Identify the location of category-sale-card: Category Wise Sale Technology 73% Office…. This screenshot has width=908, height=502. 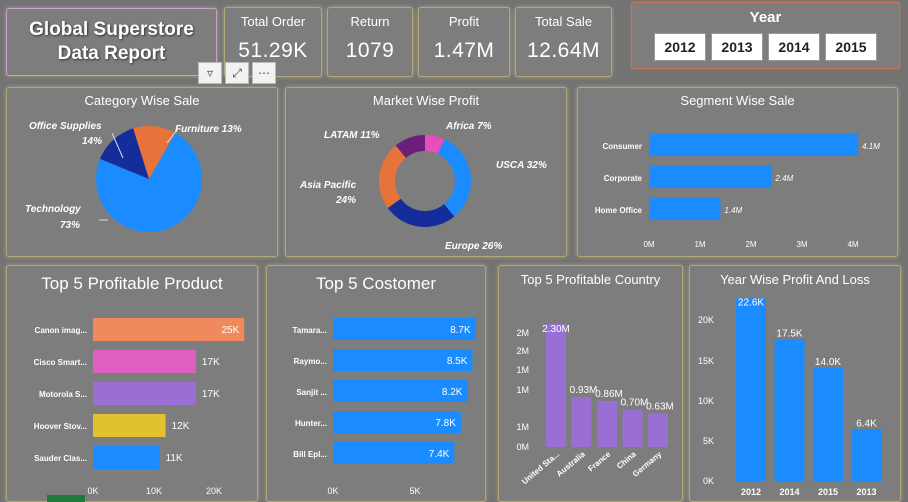
(142, 172).